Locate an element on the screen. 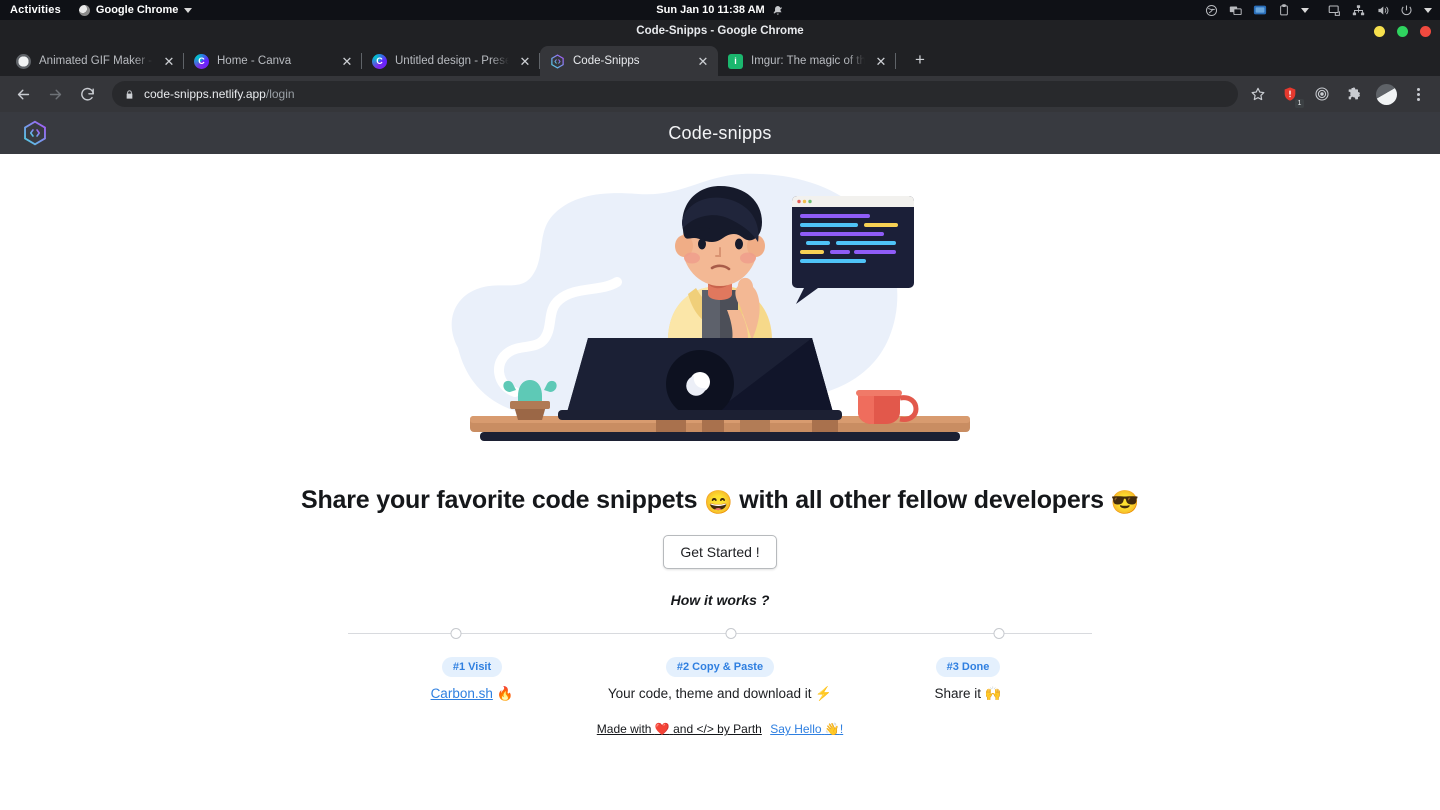 This screenshot has width=1440, height=810. gnome-top-bar-left: Activities Google Chrome is located at coordinates (96, 10).